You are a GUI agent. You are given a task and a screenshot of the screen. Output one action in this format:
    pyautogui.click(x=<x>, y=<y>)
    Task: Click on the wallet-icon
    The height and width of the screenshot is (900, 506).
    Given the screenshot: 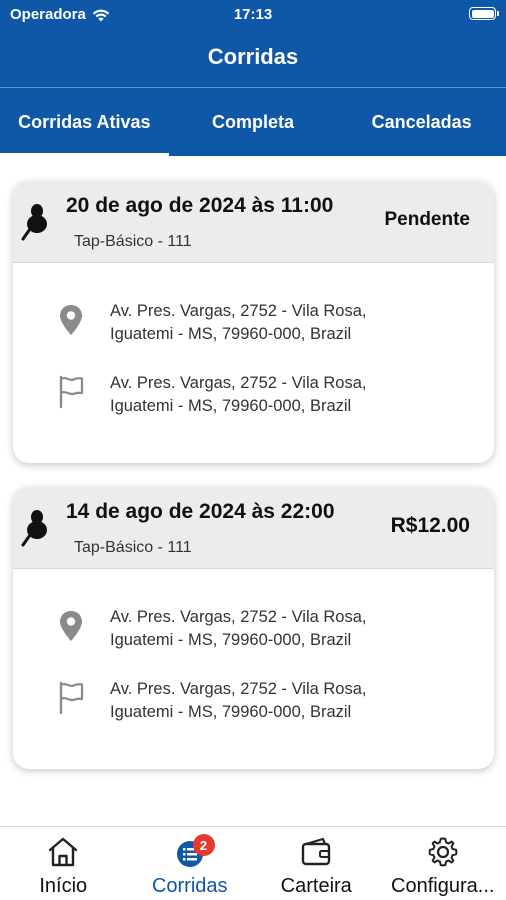 What is the action you would take?
    pyautogui.click(x=316, y=851)
    